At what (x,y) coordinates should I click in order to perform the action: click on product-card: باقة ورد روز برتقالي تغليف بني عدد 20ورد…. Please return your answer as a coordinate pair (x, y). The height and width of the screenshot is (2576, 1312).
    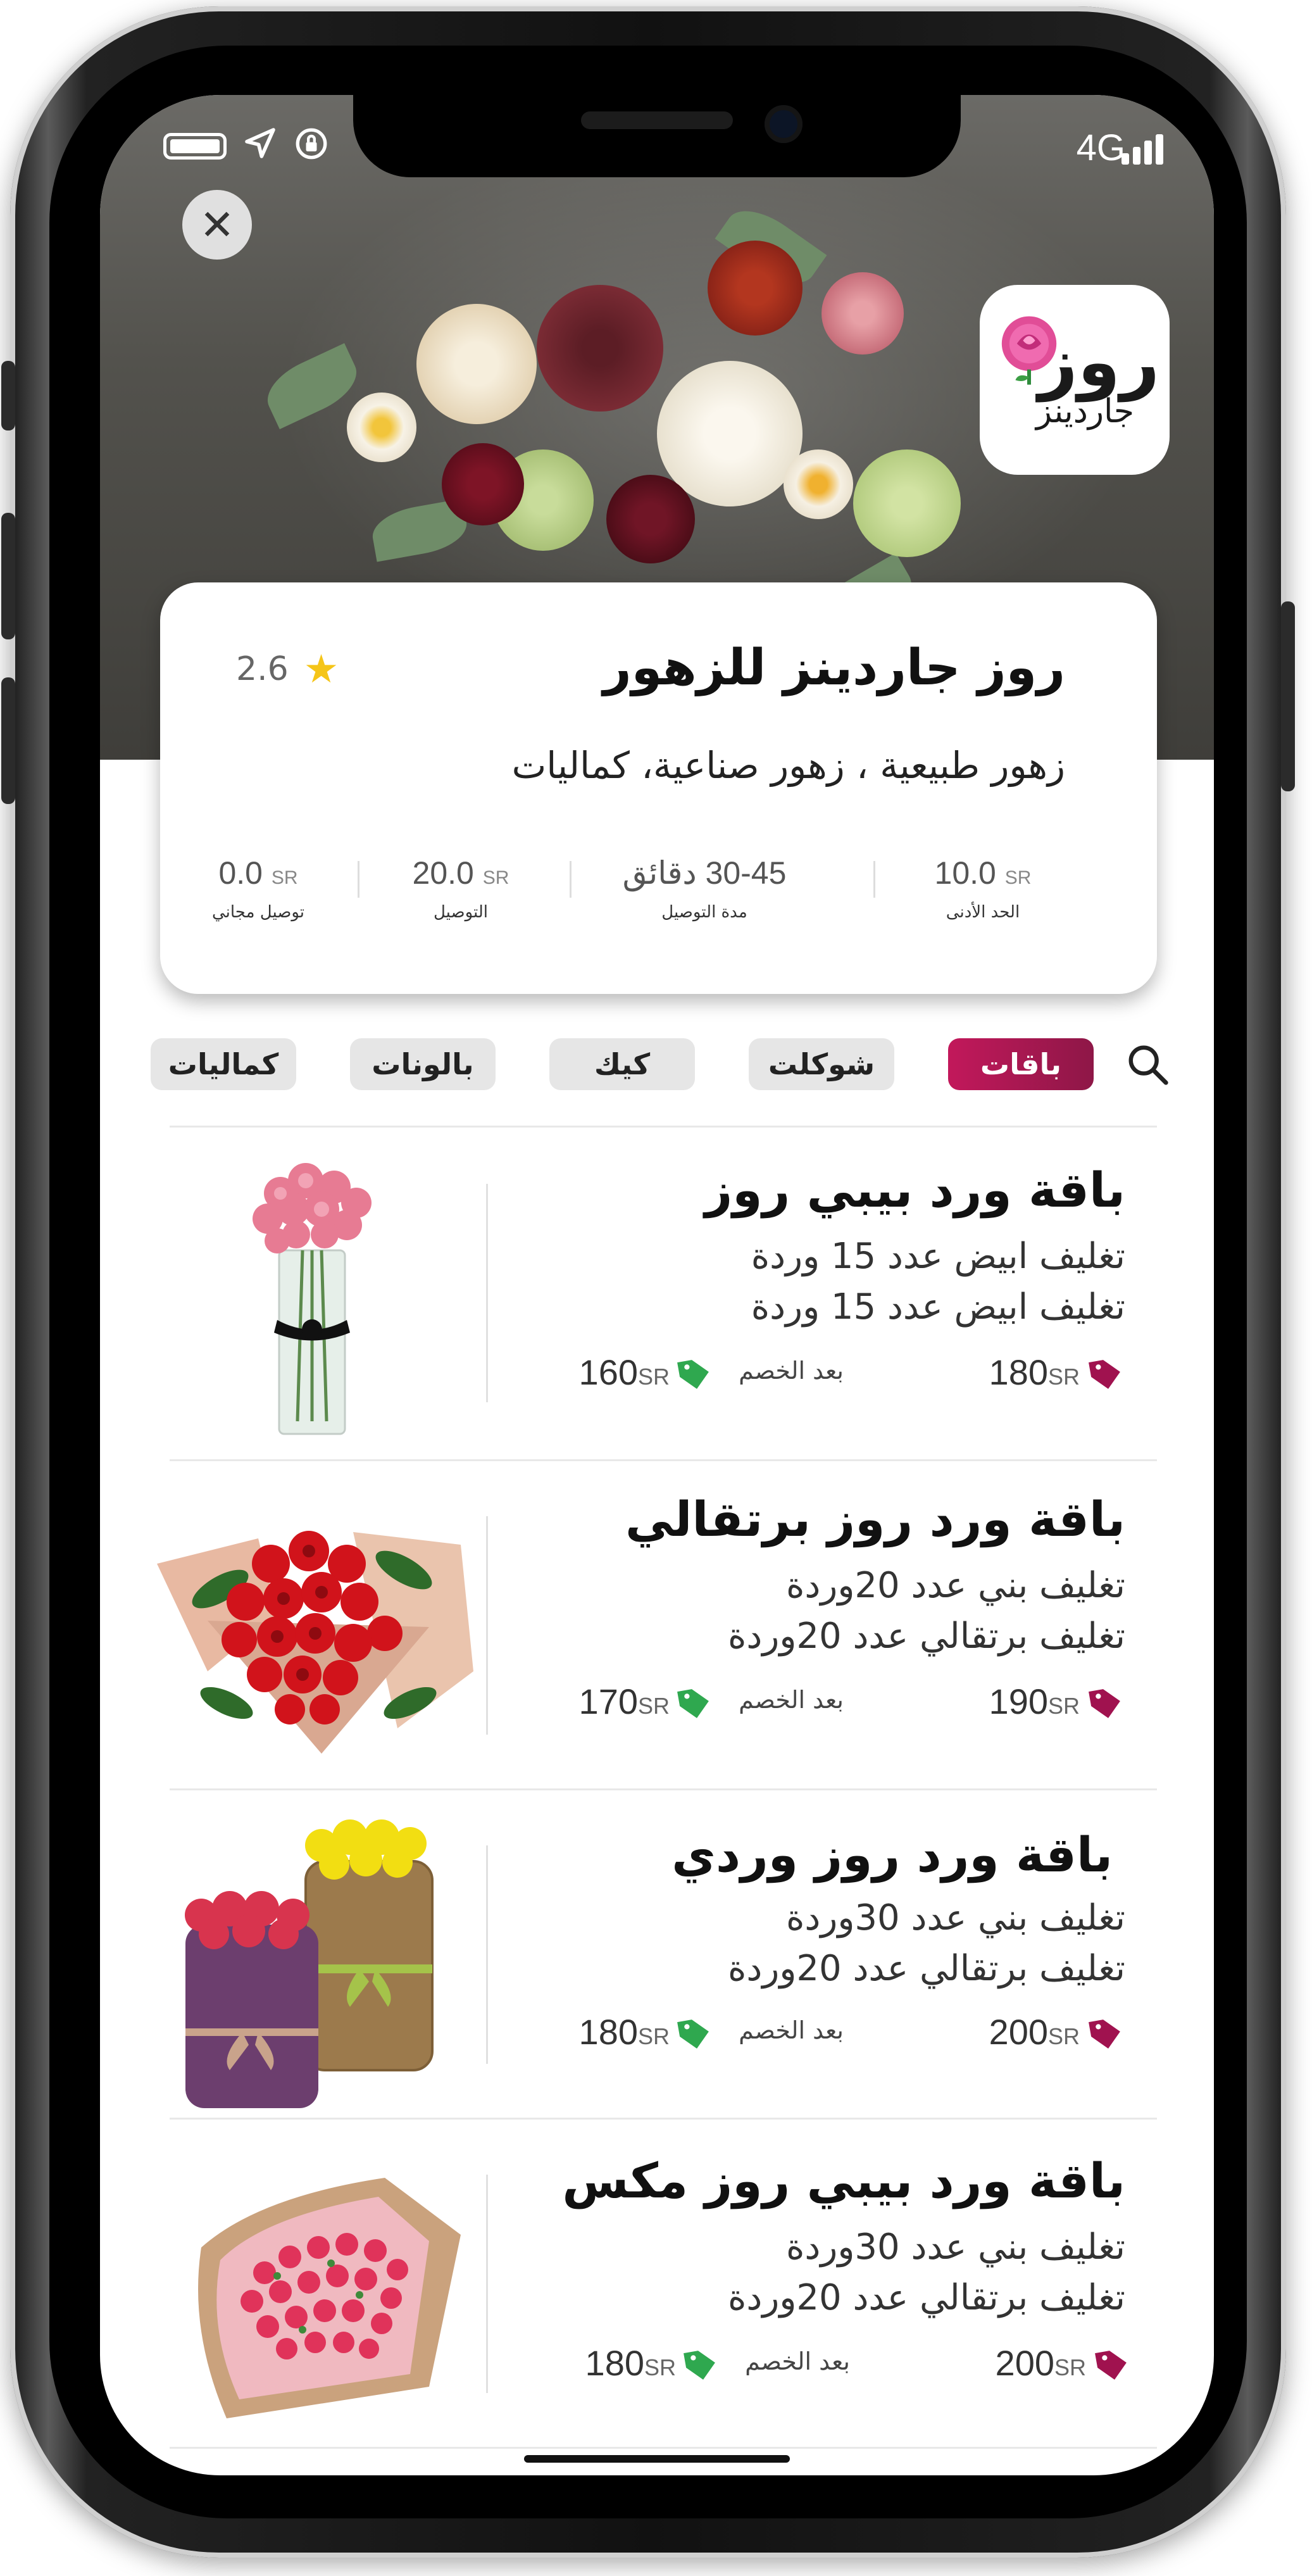
    Looking at the image, I should click on (657, 1625).